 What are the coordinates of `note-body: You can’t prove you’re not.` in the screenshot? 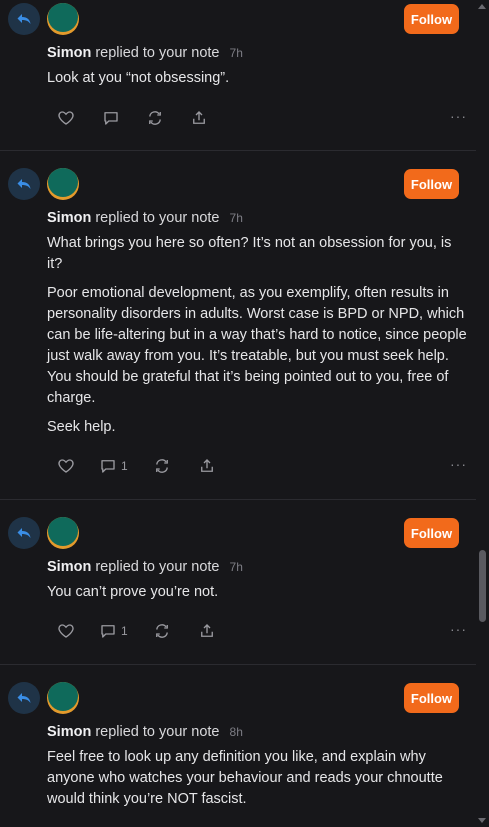 It's located at (257, 596).